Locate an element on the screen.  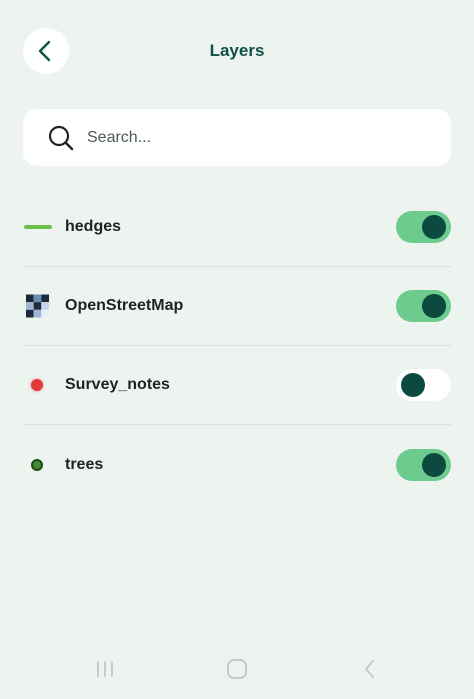
search-bar is located at coordinates (237, 137).